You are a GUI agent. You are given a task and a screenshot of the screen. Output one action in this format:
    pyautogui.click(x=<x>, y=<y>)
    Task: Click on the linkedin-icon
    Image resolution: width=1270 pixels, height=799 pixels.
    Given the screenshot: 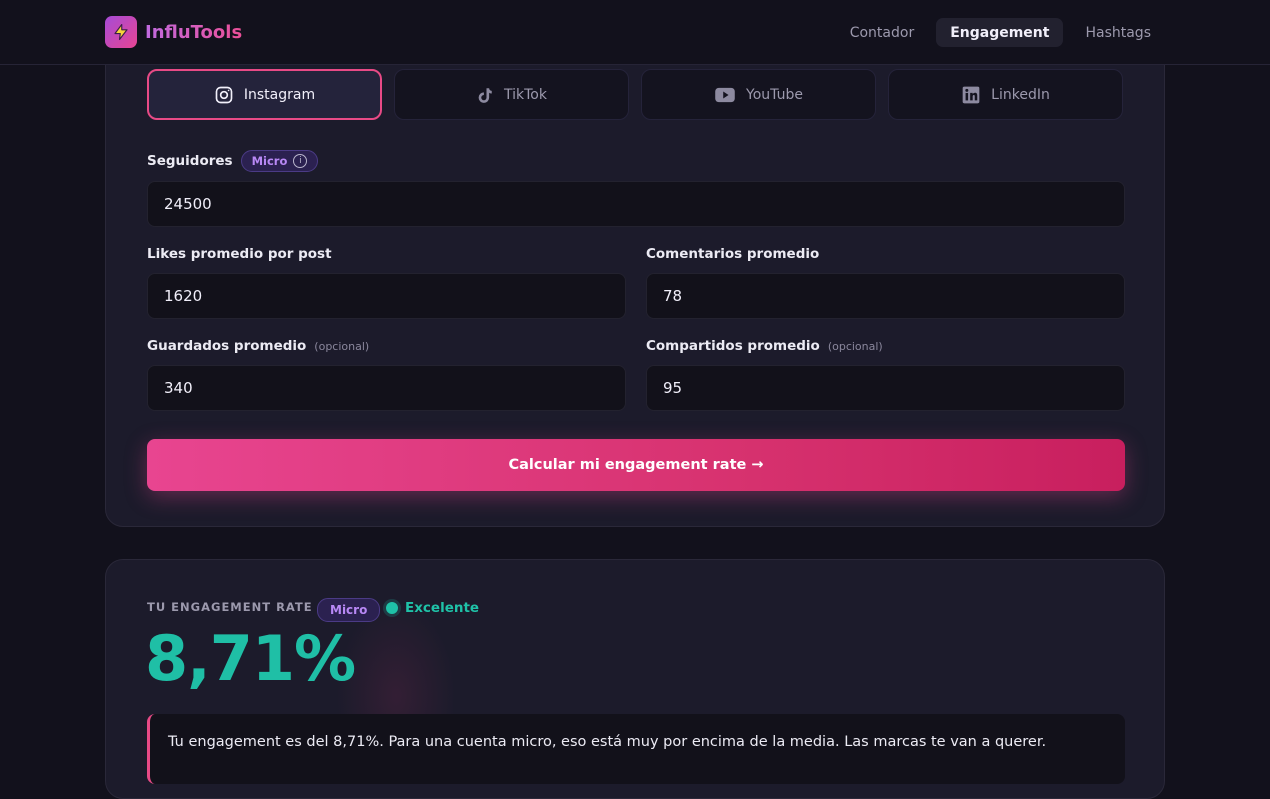 What is the action you would take?
    pyautogui.click(x=971, y=95)
    